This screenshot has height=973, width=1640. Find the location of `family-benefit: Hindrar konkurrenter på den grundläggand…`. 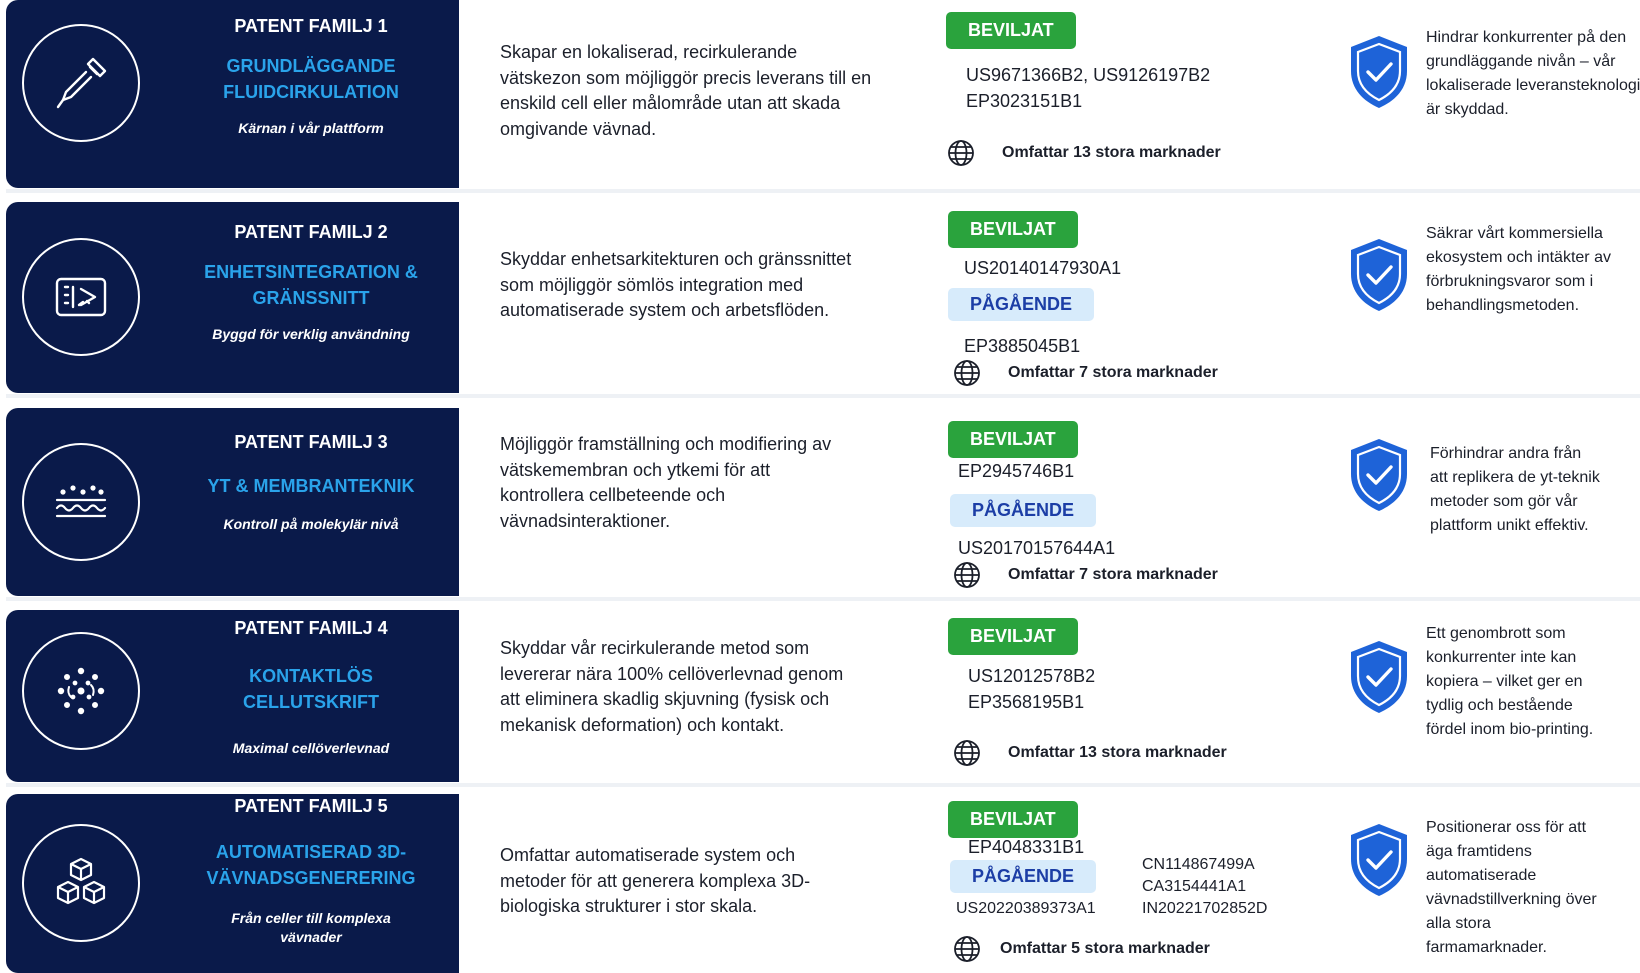

family-benefit: Hindrar konkurrenter på den grundläggand… is located at coordinates (1533, 73).